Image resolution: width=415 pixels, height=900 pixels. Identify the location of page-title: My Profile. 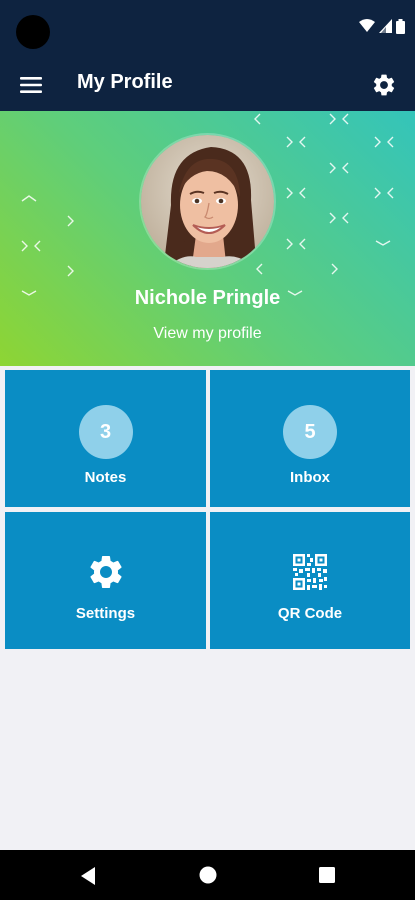
(125, 82).